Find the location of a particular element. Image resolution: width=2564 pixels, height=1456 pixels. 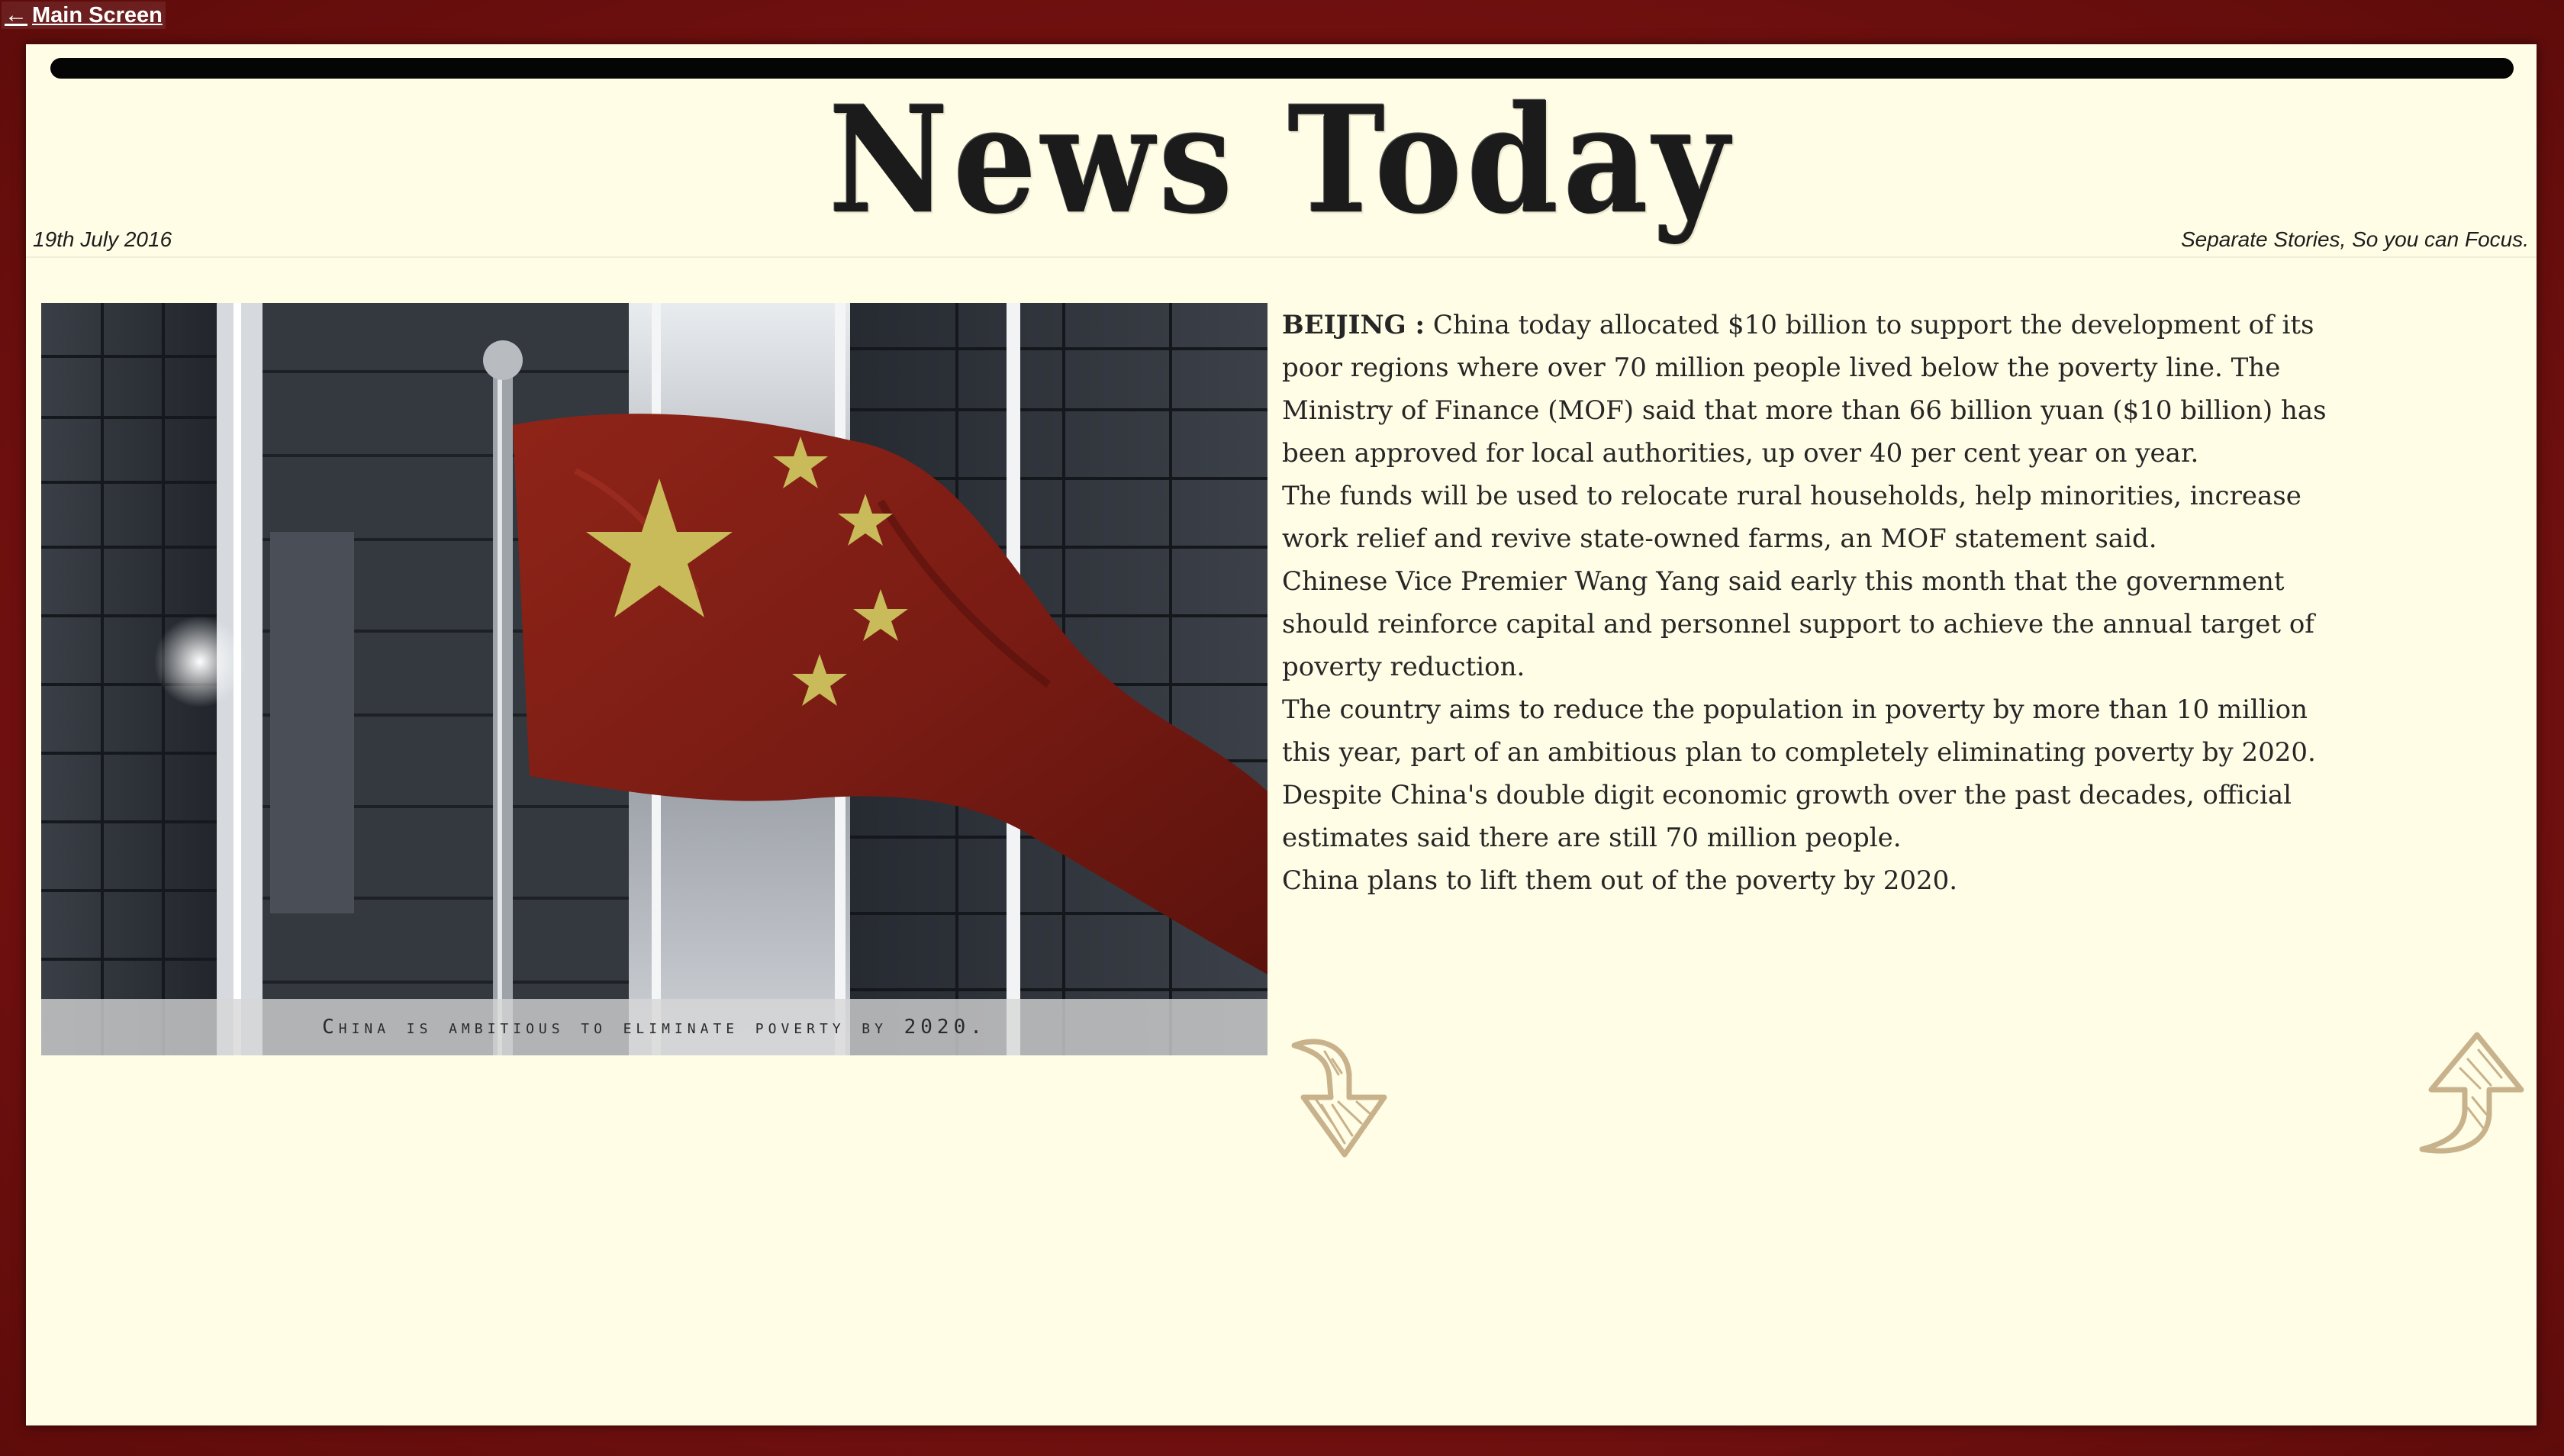

curved-arrow-up-icon is located at coordinates (2471, 1093).